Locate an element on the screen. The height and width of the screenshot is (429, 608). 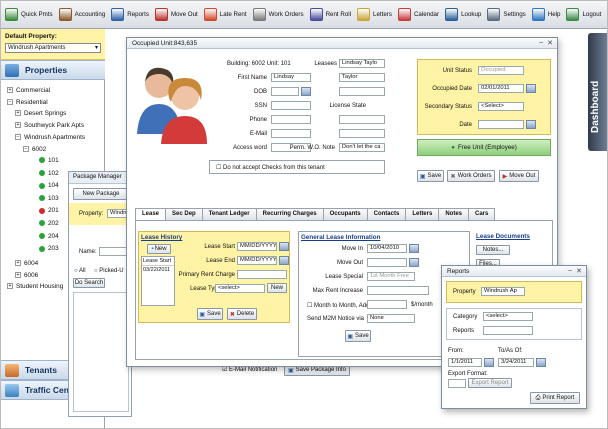
work-input is located at coordinates (362, 133).